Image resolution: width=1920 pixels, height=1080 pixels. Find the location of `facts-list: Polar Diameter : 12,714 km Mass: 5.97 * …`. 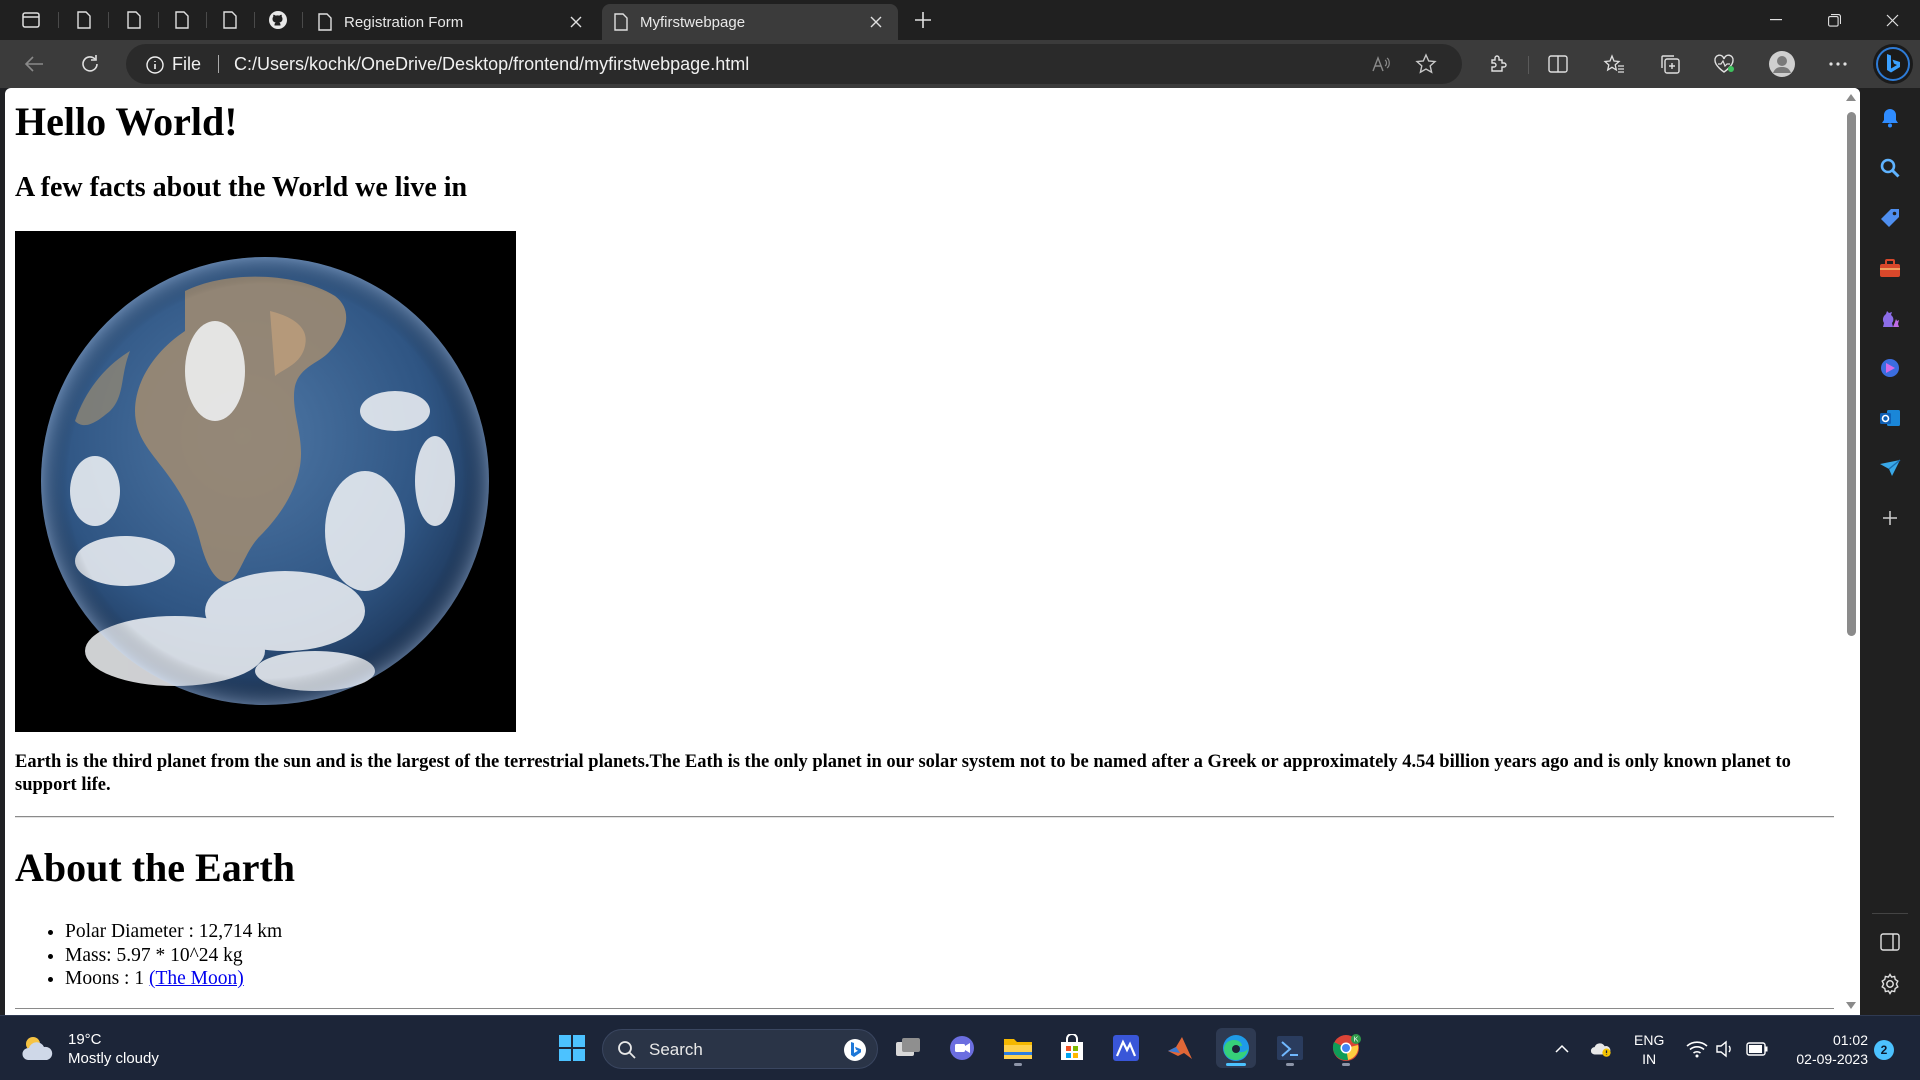

facts-list: Polar Diameter : 12,714 km Mass: 5.97 * … is located at coordinates (173, 955).